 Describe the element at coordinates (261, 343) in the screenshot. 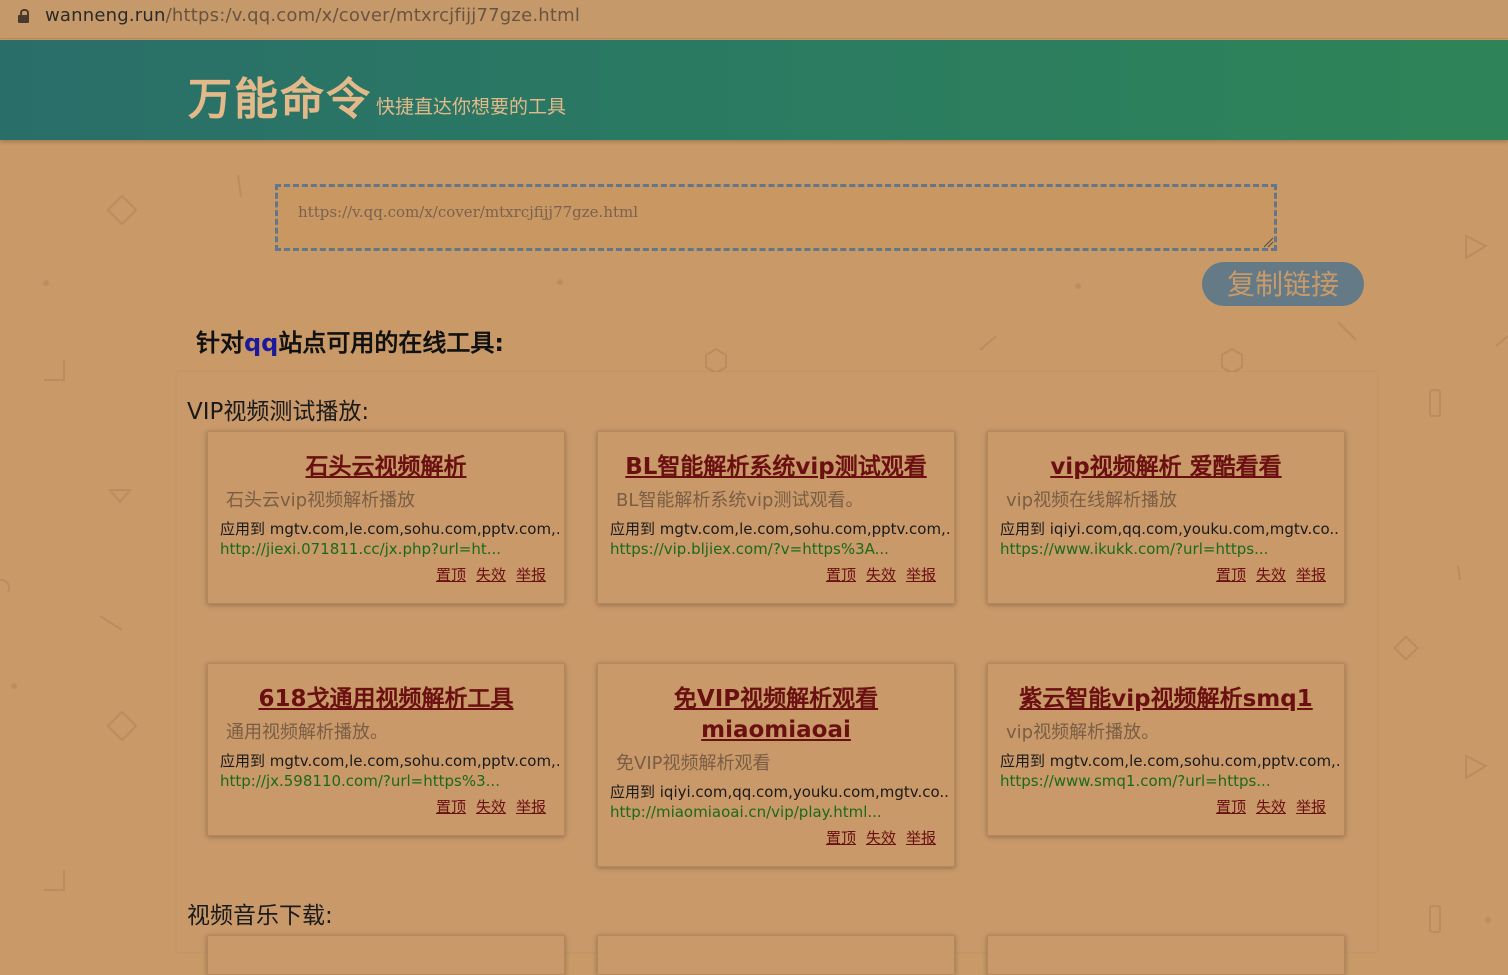

I see `site-name: qq` at that location.